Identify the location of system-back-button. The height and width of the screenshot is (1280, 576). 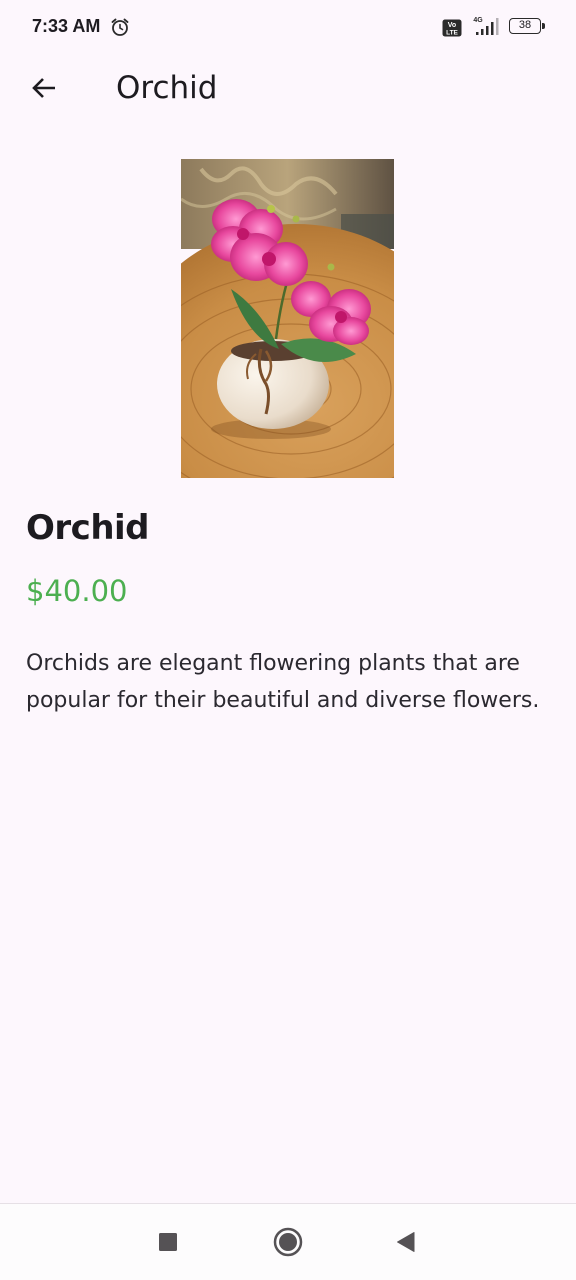
(406, 1242).